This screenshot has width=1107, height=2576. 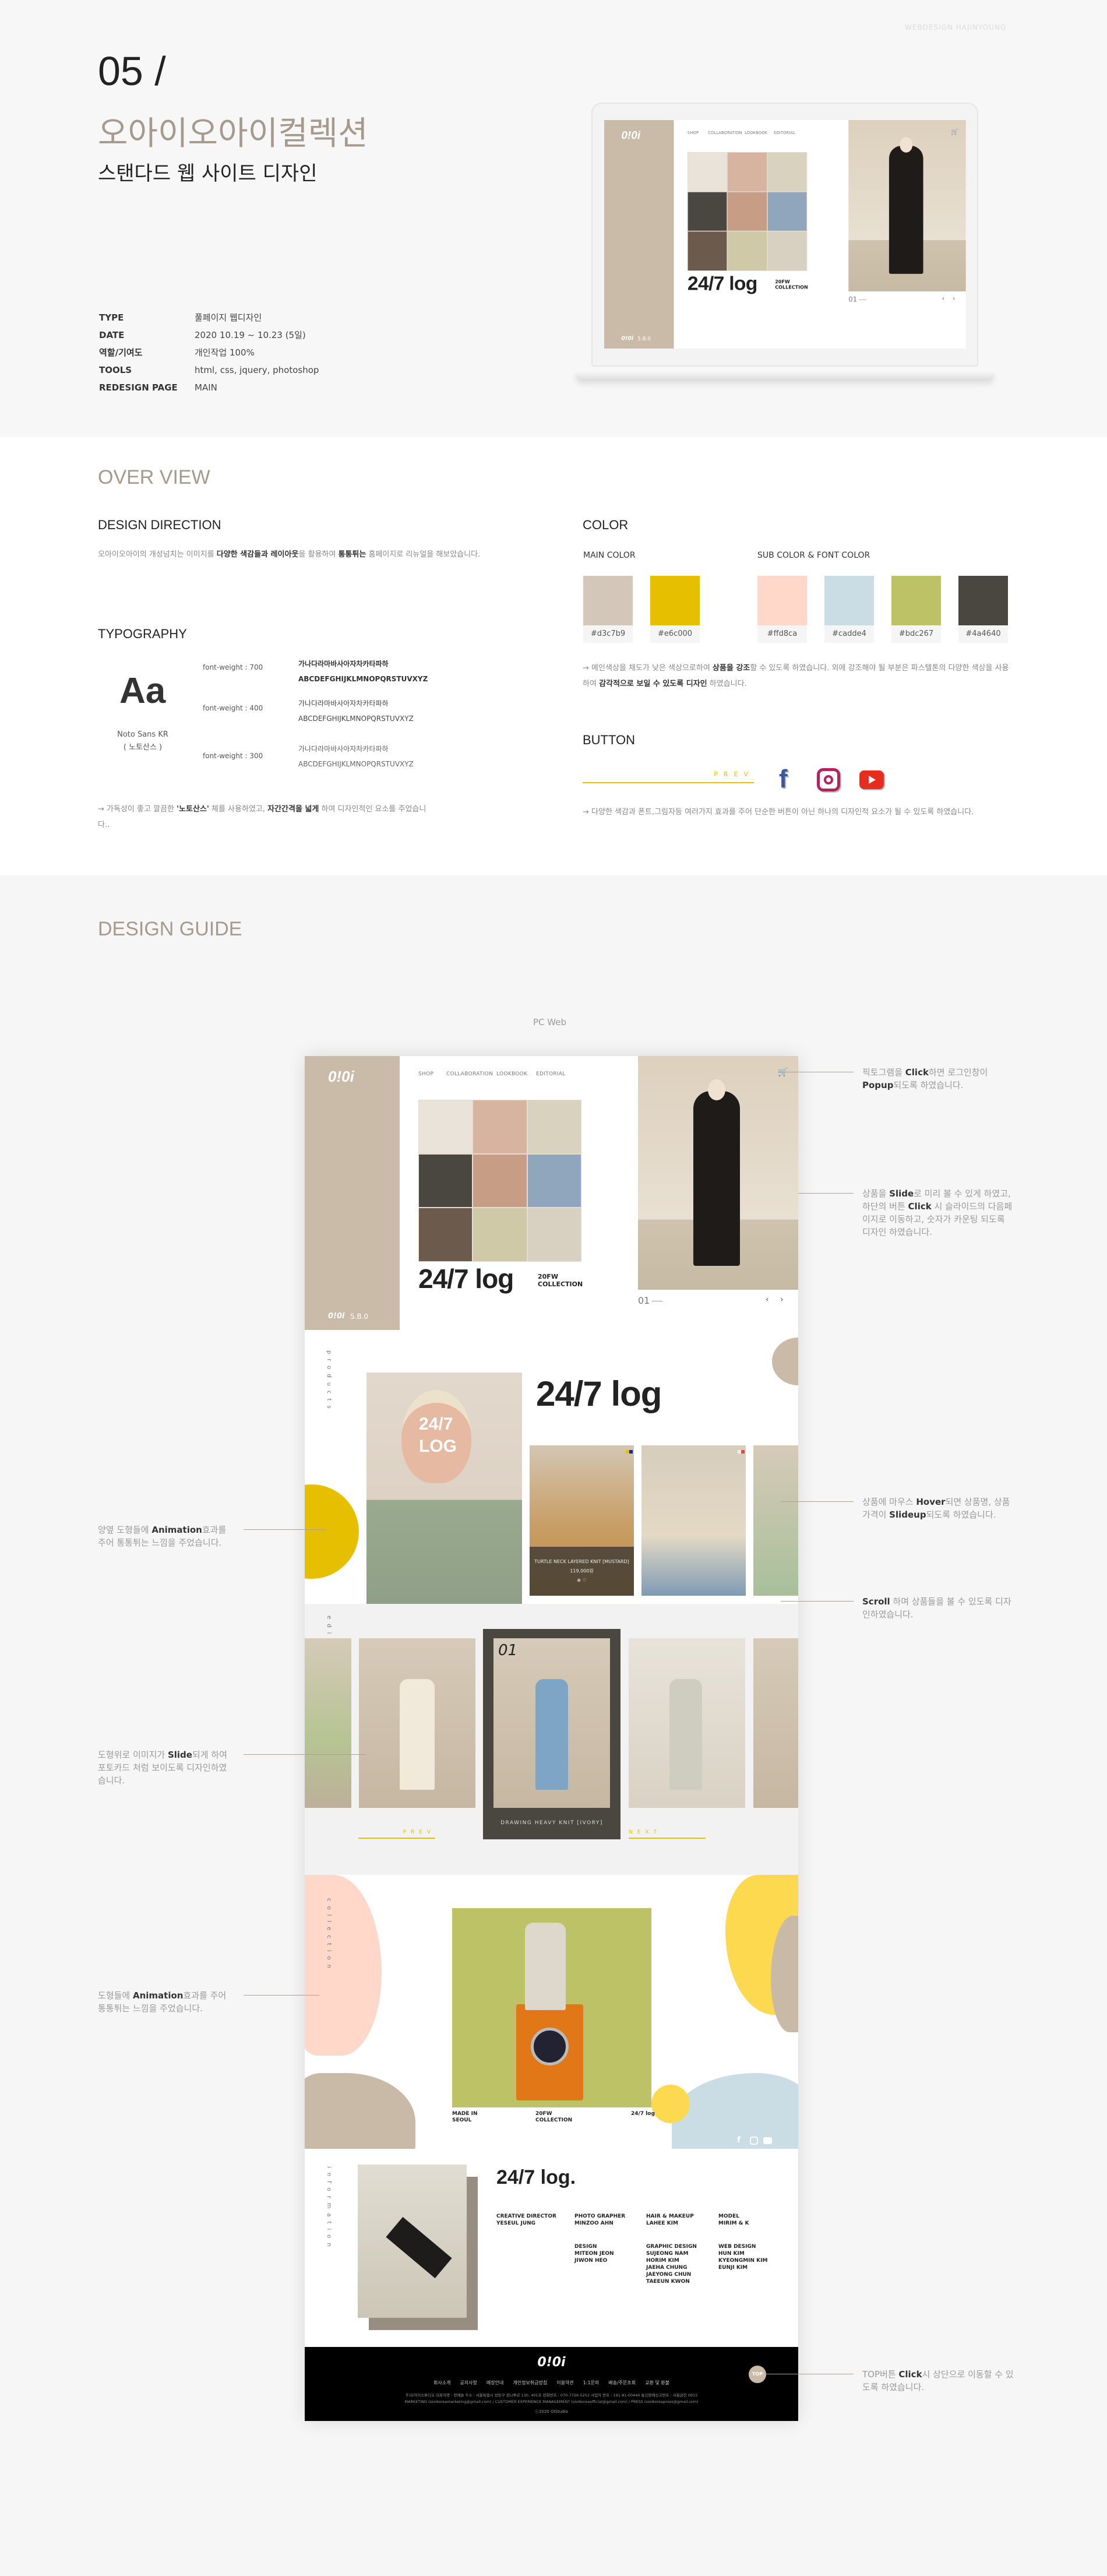 What do you see at coordinates (722, 284) in the screenshot?
I see `hero-title: 24/7 log` at bounding box center [722, 284].